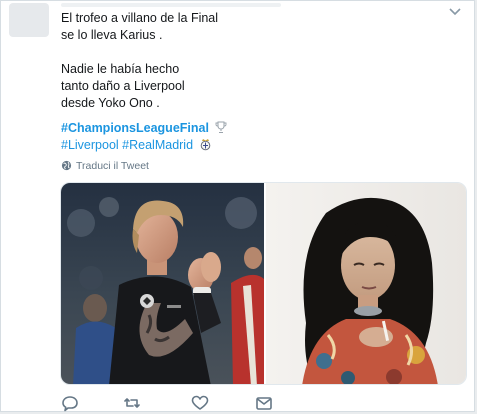 The height and width of the screenshot is (414, 477). Describe the element at coordinates (261, 52) in the screenshot. I see `tweet-line` at that location.